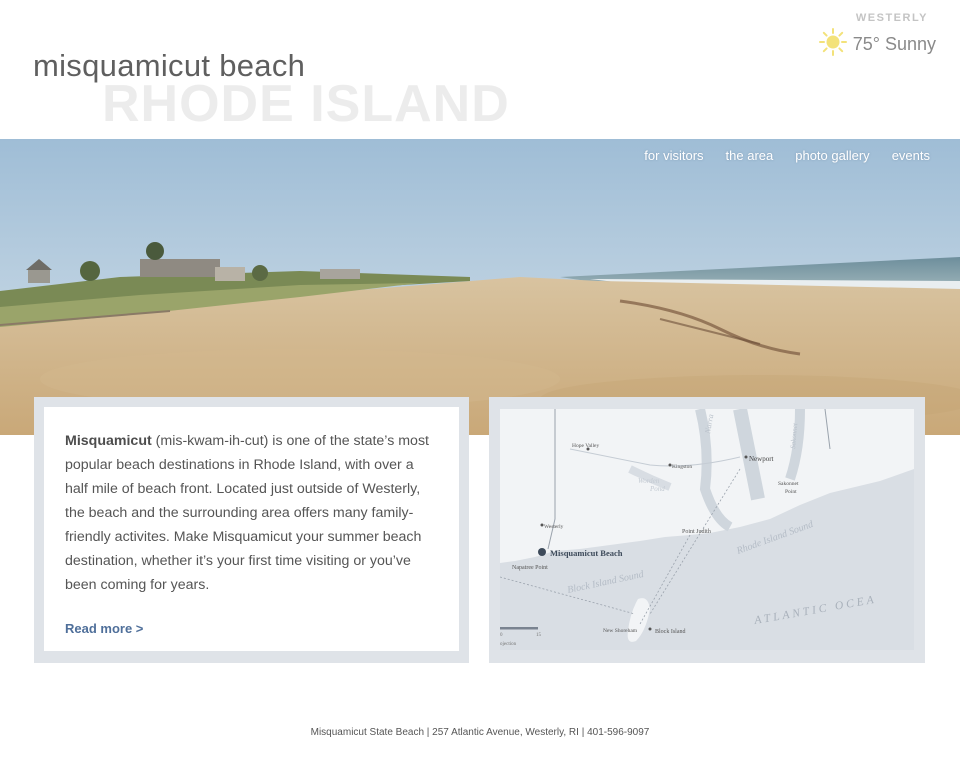 The height and width of the screenshot is (760, 960). Describe the element at coordinates (696, 532) in the screenshot. I see `map-label-point-judith: Point Judith` at that location.